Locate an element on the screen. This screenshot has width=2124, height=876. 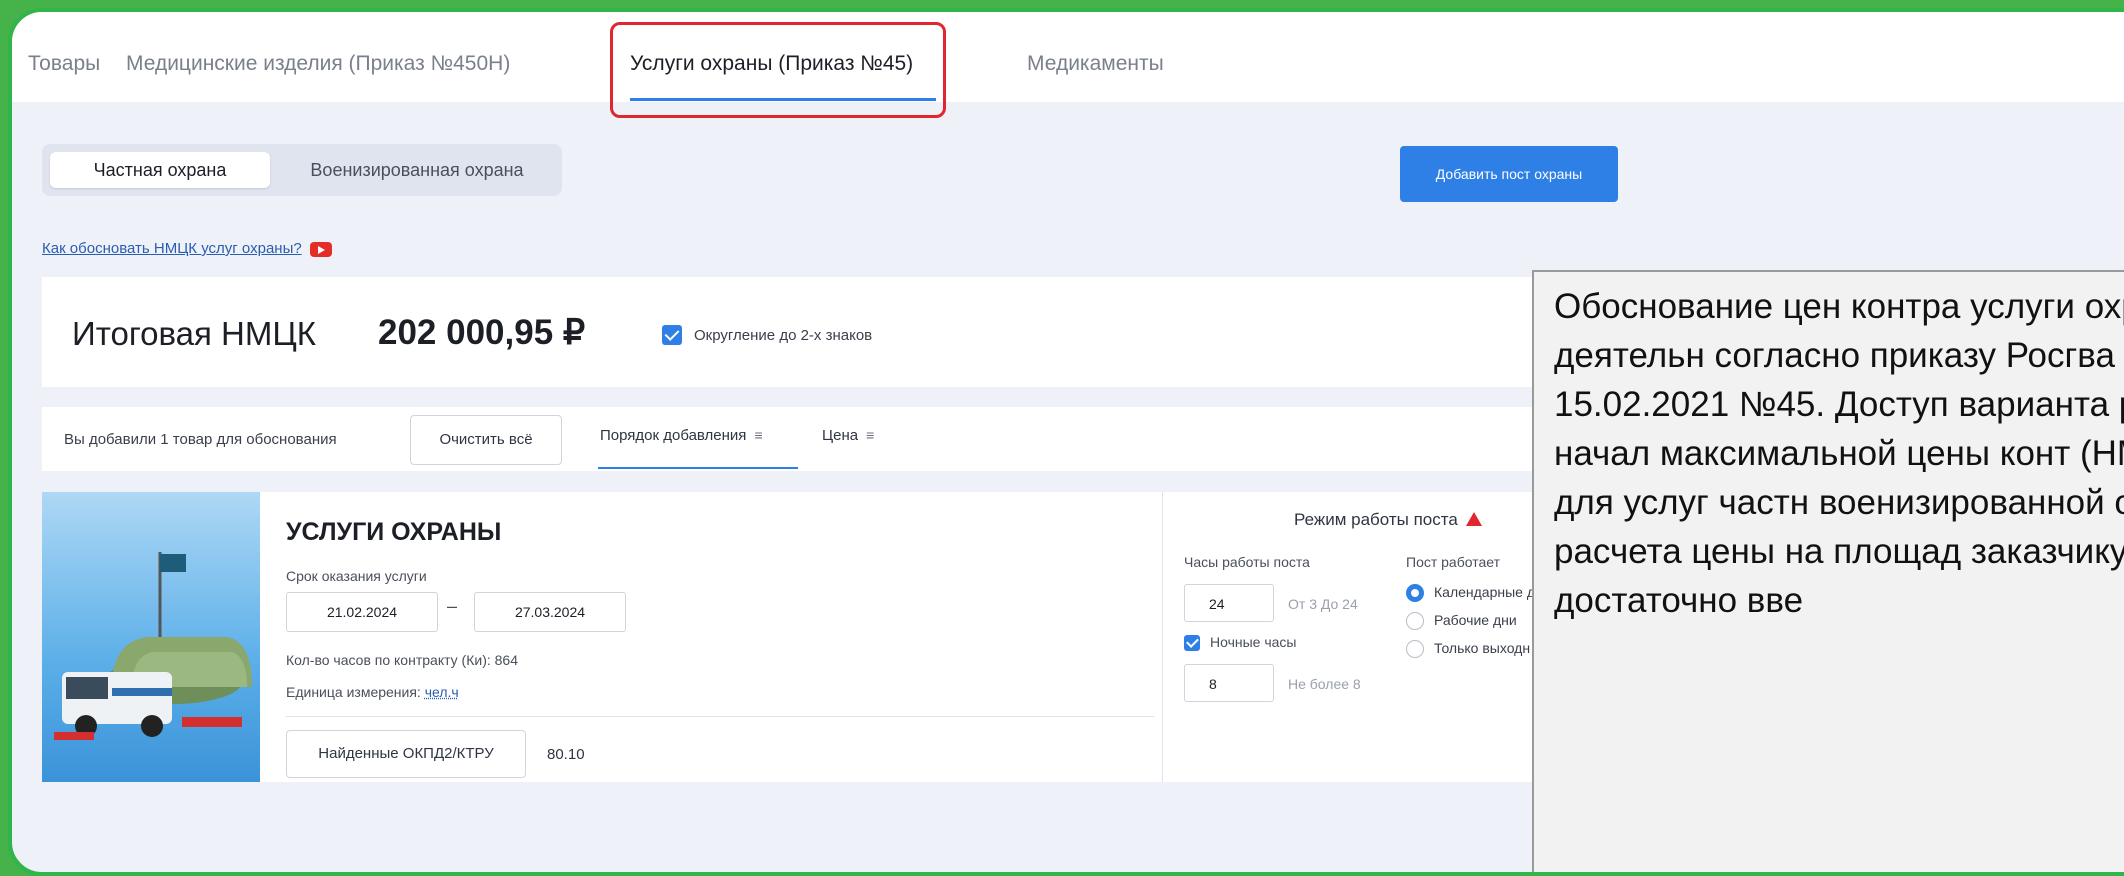
total-label: Итоговая НМЦК is located at coordinates (194, 334).